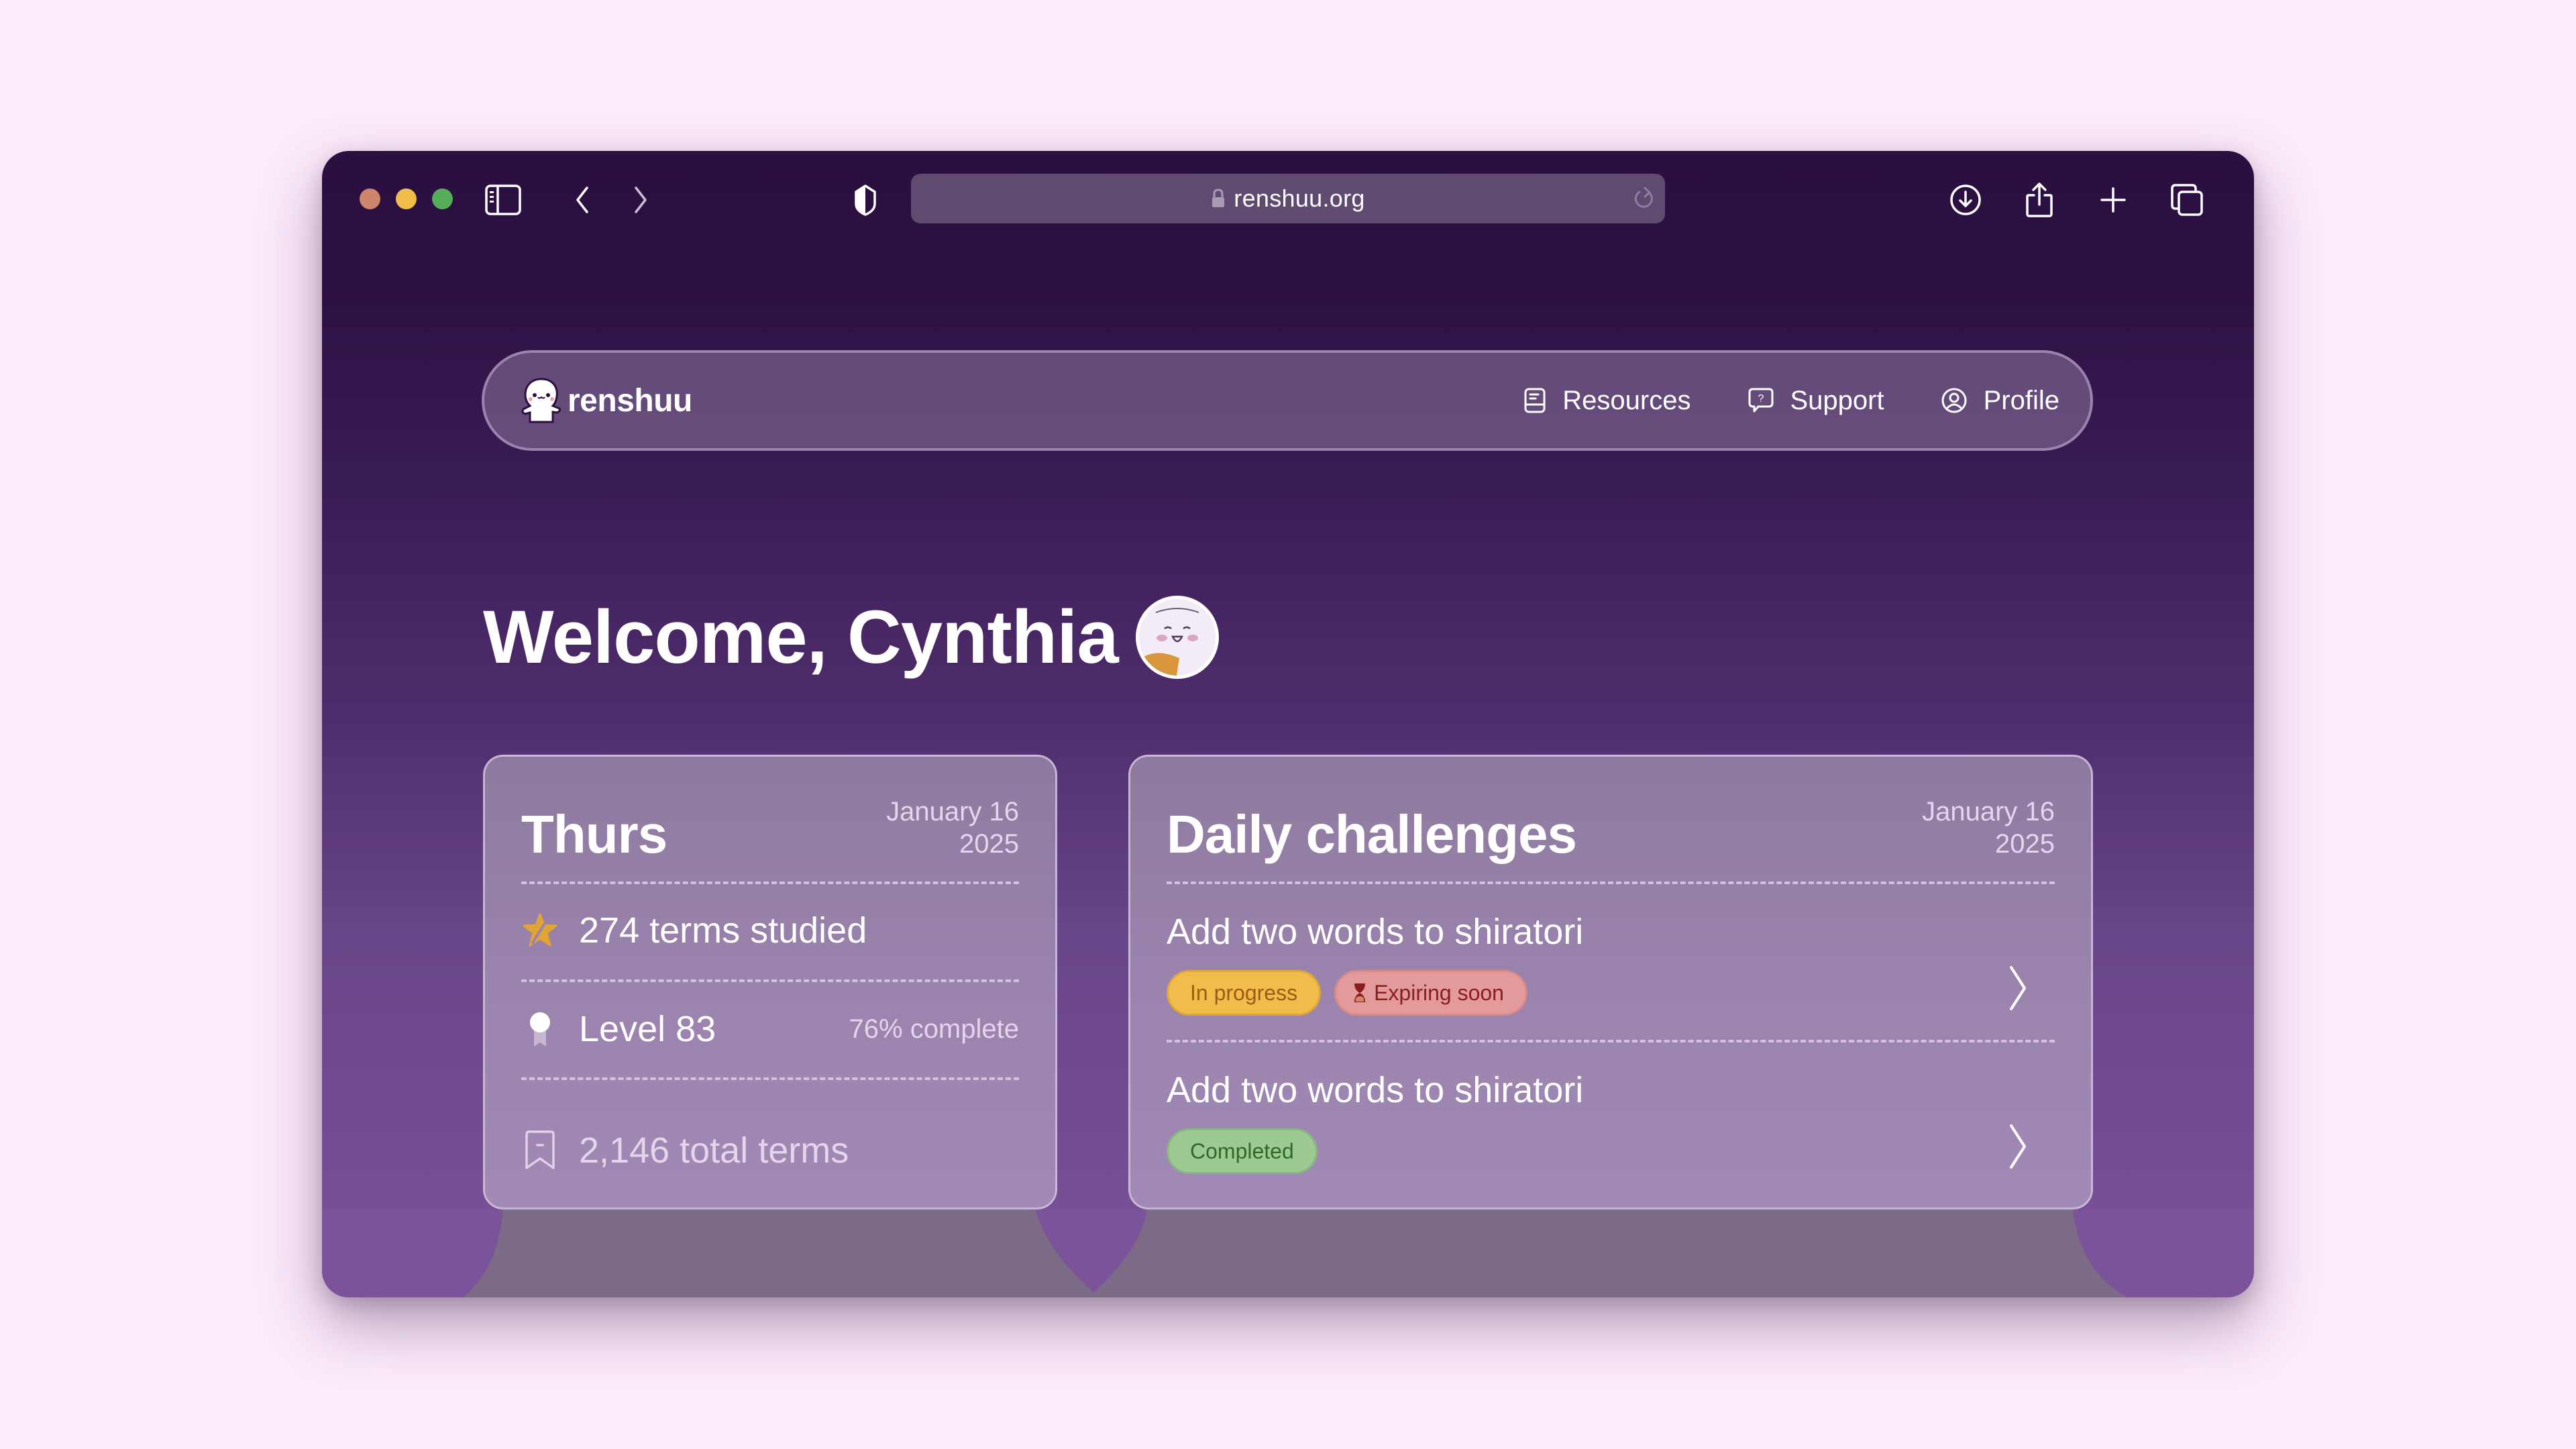 Image resolution: width=2576 pixels, height=1449 pixels. What do you see at coordinates (1643, 197) in the screenshot?
I see `reload-icon` at bounding box center [1643, 197].